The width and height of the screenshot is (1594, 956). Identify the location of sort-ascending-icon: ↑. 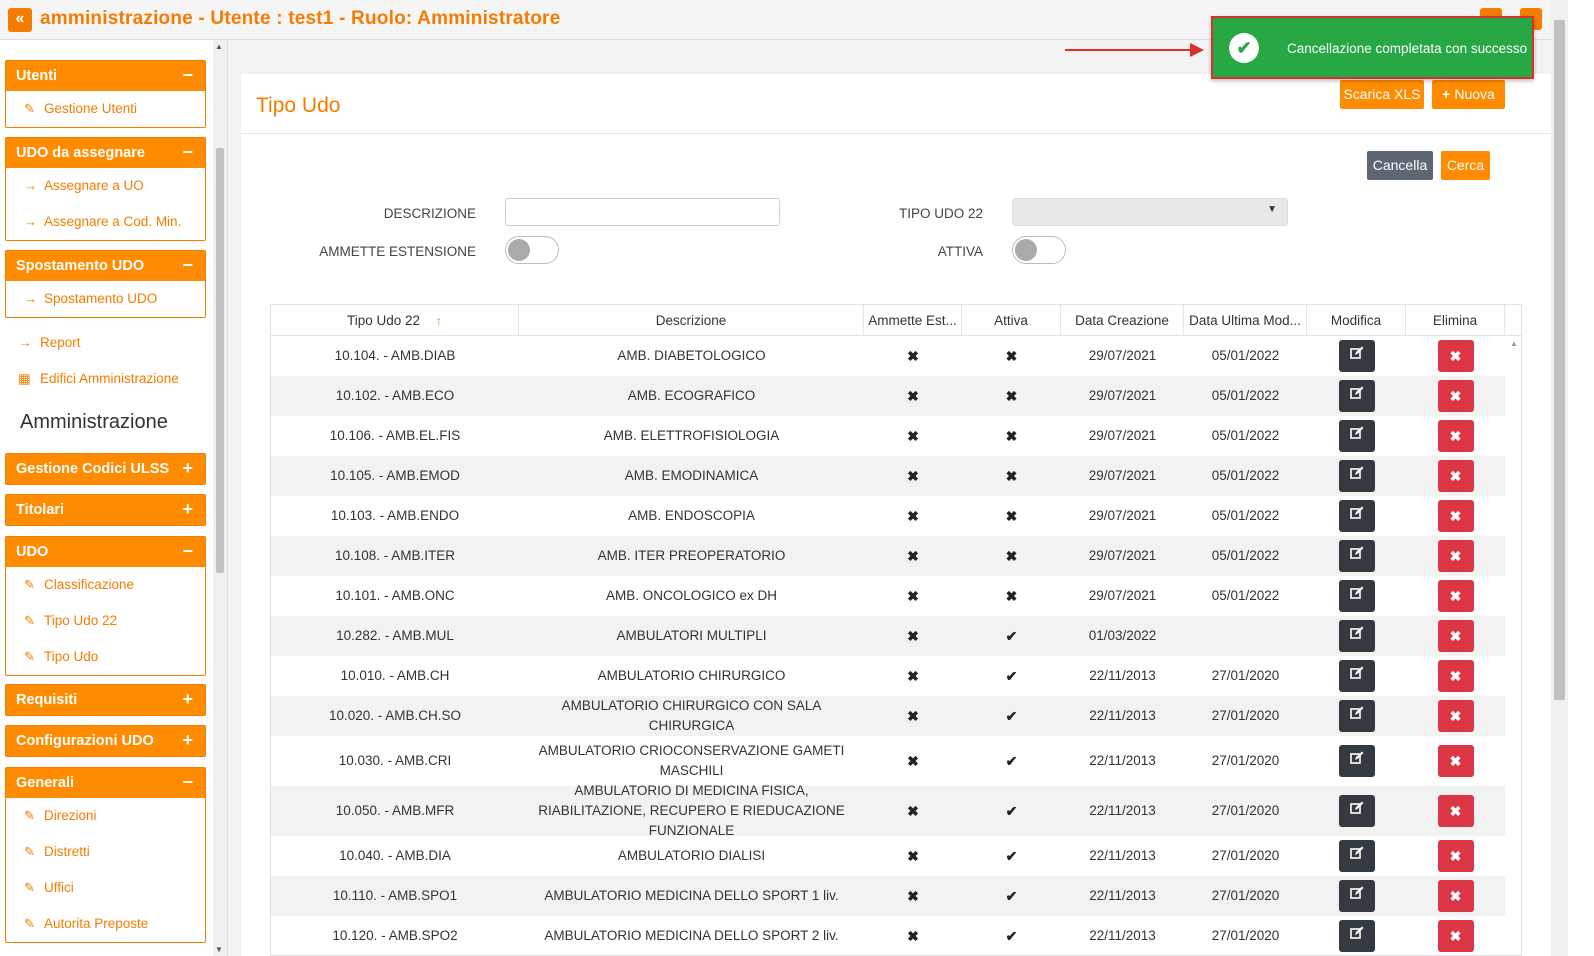
(439, 321).